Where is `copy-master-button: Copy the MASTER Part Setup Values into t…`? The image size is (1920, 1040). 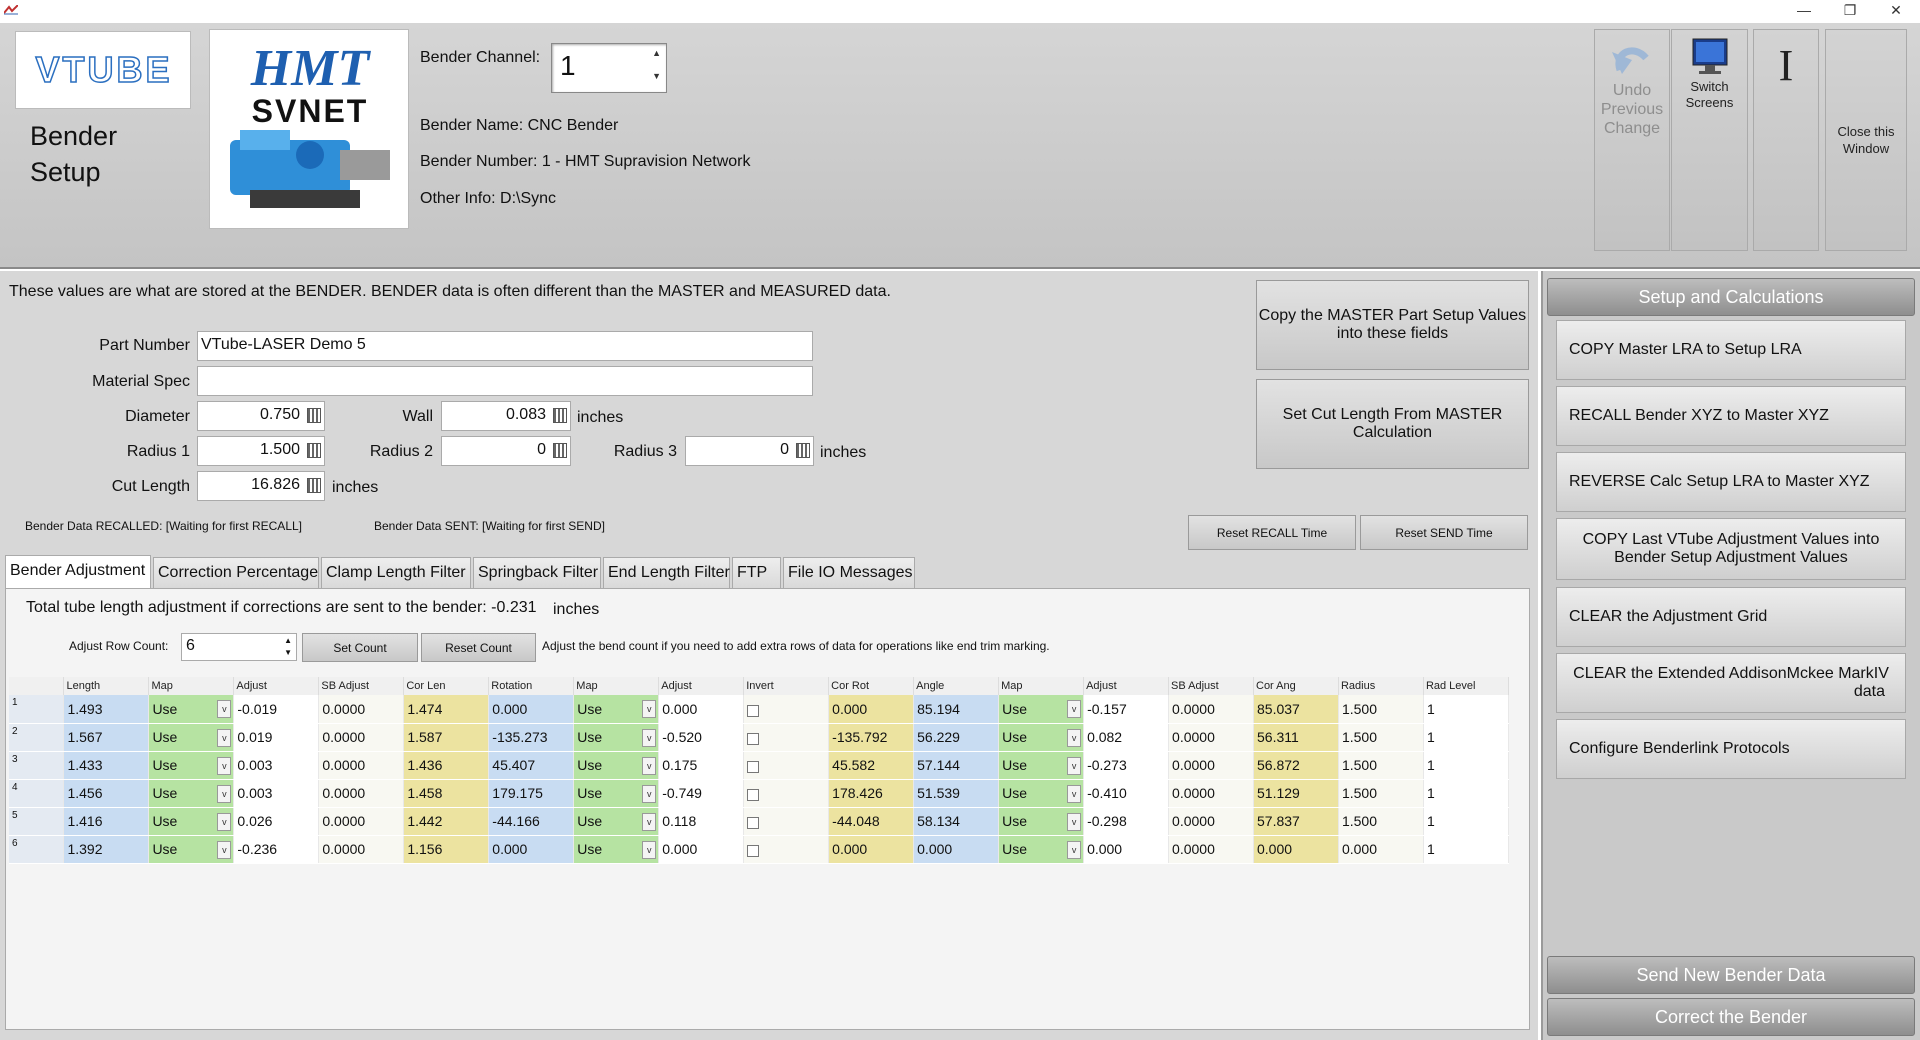 copy-master-button: Copy the MASTER Part Setup Values into t… is located at coordinates (1392, 325).